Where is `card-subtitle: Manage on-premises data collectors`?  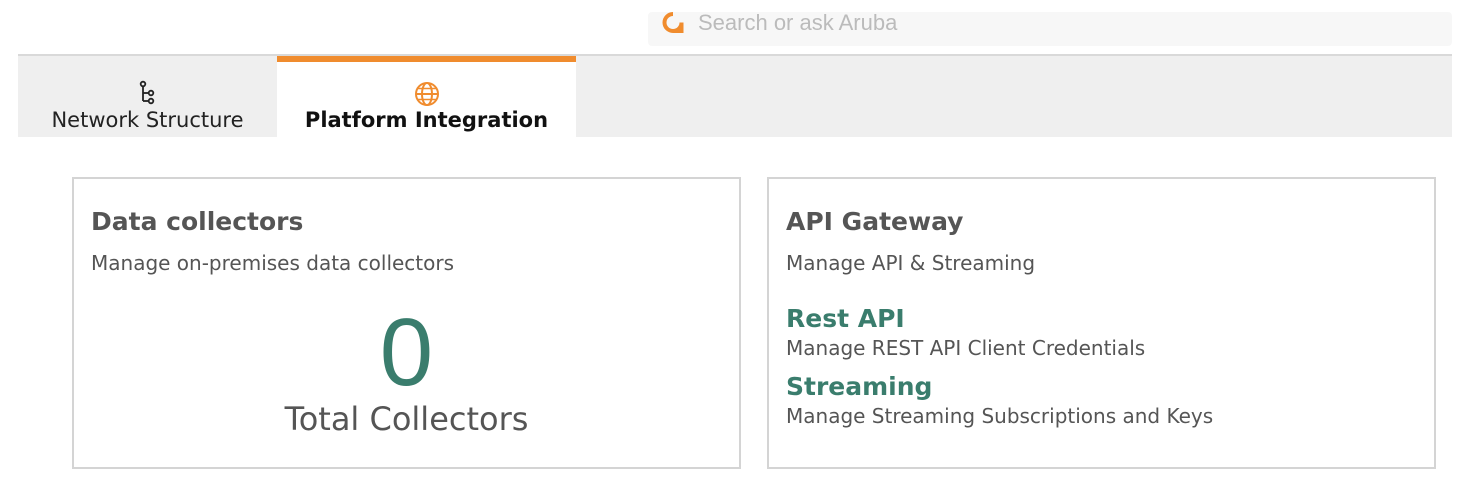
card-subtitle: Manage on-premises data collectors is located at coordinates (273, 263).